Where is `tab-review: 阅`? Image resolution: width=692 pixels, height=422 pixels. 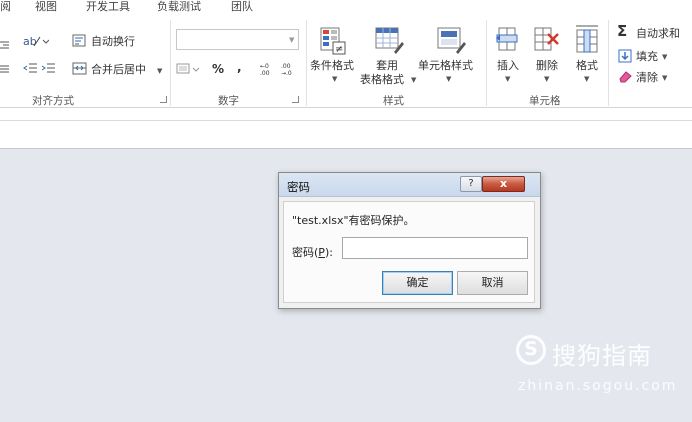
tab-review: 阅 is located at coordinates (5, 7).